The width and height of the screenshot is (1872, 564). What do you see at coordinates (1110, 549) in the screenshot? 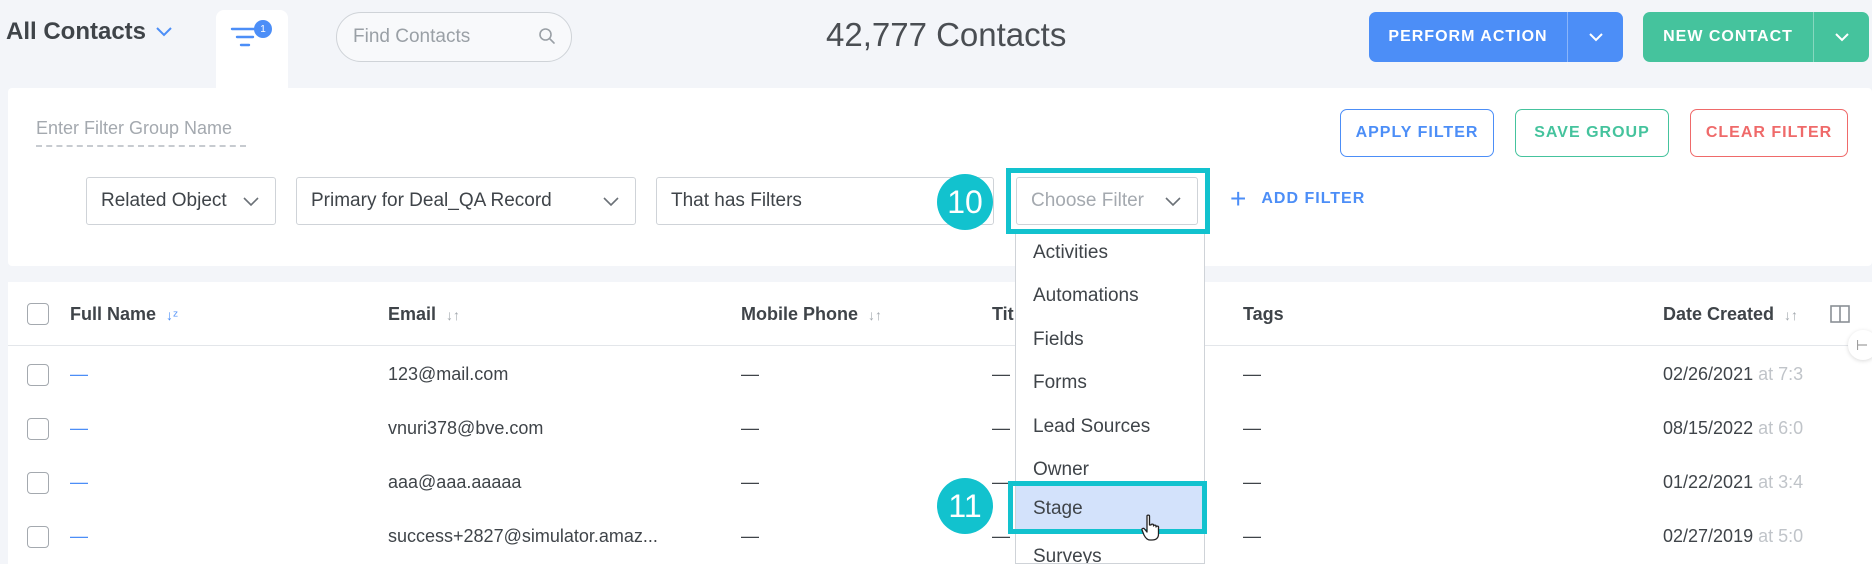
I see `dropdown-item-surveys: Surveys` at bounding box center [1110, 549].